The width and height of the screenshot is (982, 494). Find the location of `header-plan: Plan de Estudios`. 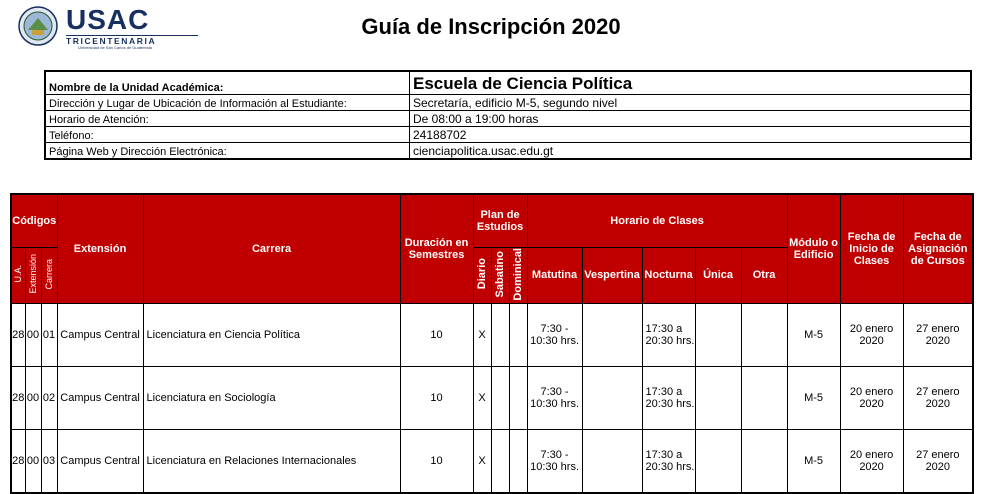

header-plan: Plan de Estudios is located at coordinates (500, 220).